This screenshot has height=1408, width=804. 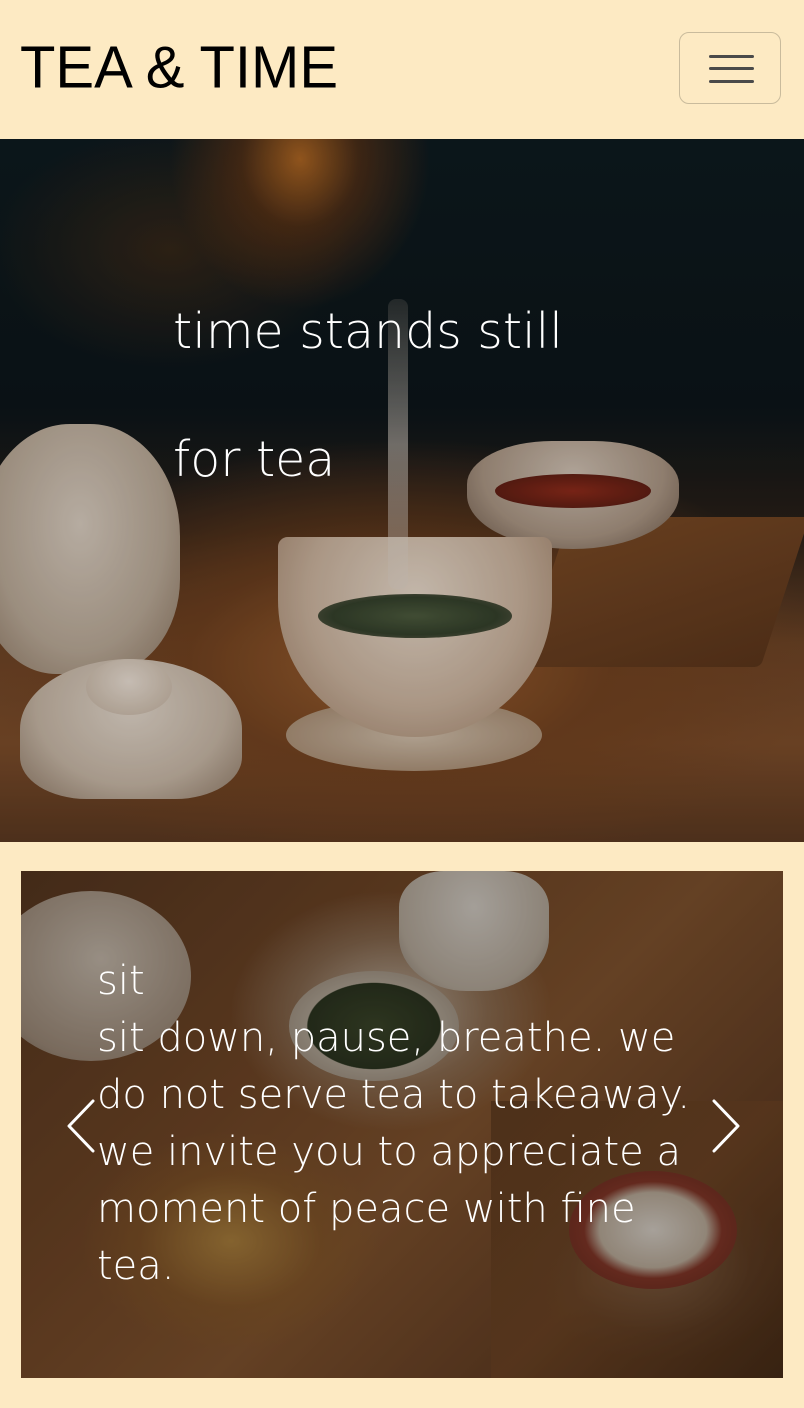 I want to click on carousel-next-button, so click(x=726, y=1126).